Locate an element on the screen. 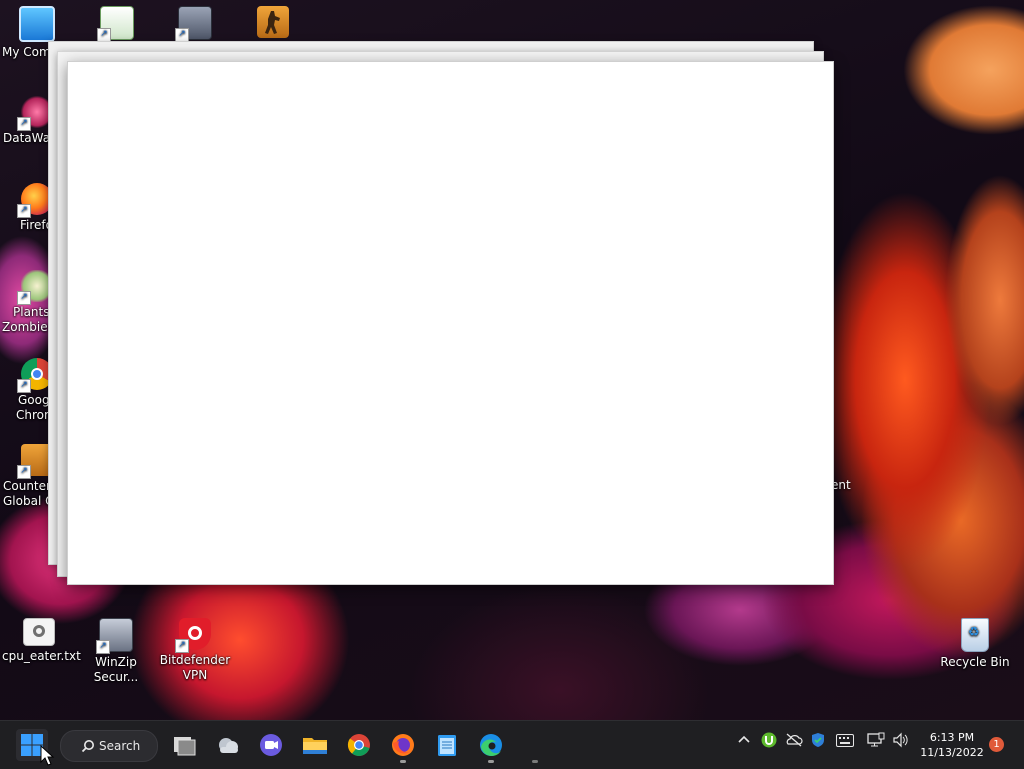  archive-tool-icon: ↗ is located at coordinates (193, 24).